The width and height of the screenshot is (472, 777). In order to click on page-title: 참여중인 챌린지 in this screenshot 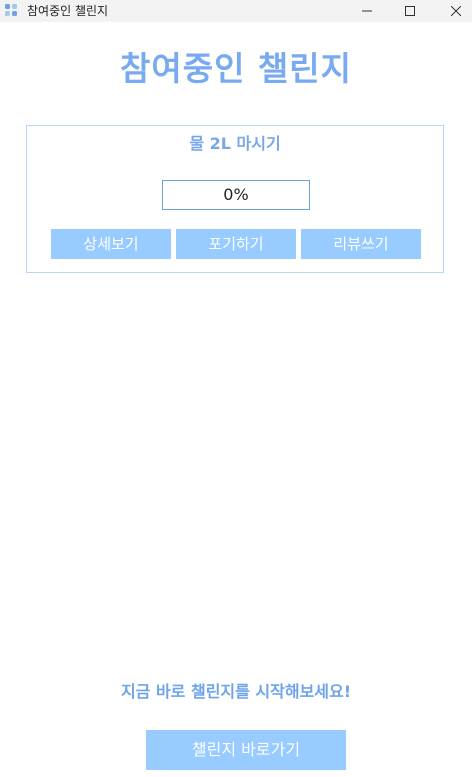, I will do `click(235, 68)`.